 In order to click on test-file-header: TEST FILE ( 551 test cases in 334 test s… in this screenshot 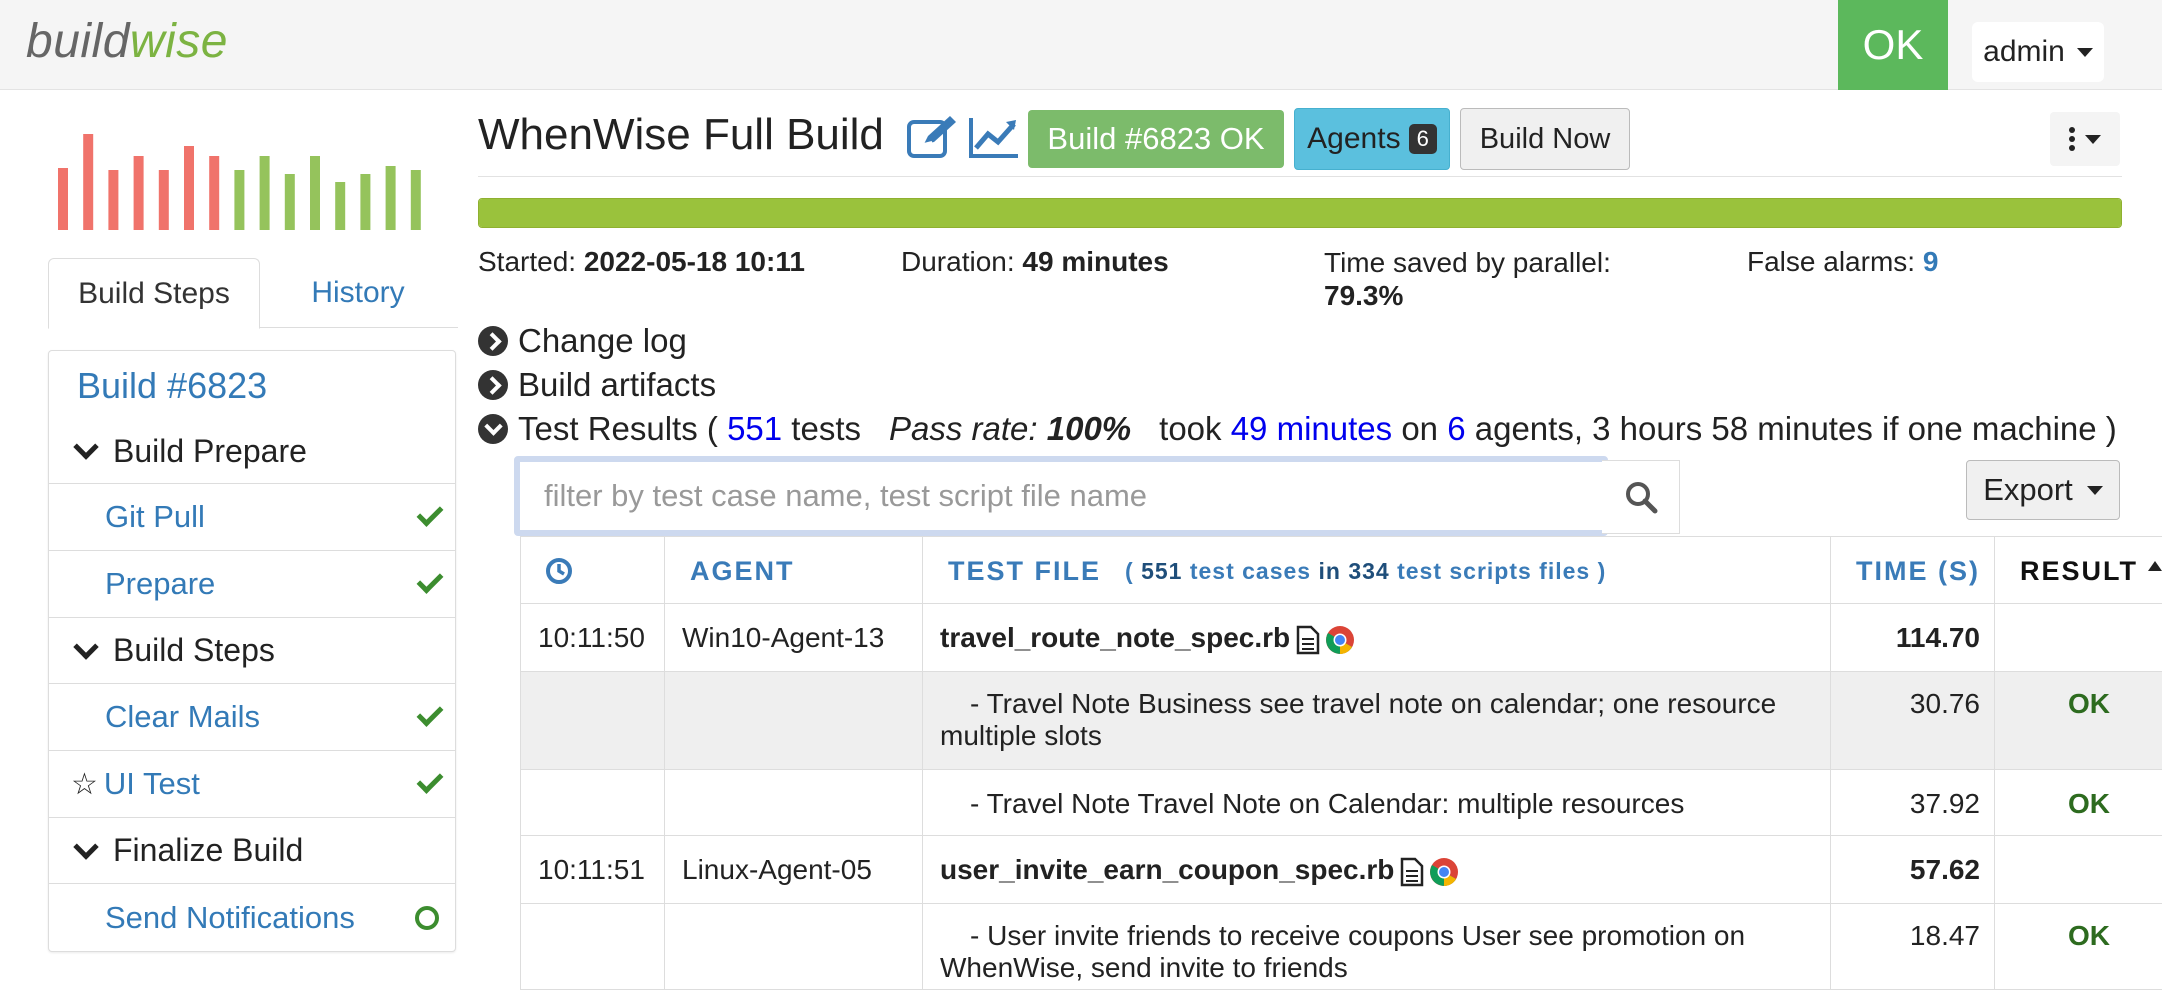, I will do `click(1277, 571)`.